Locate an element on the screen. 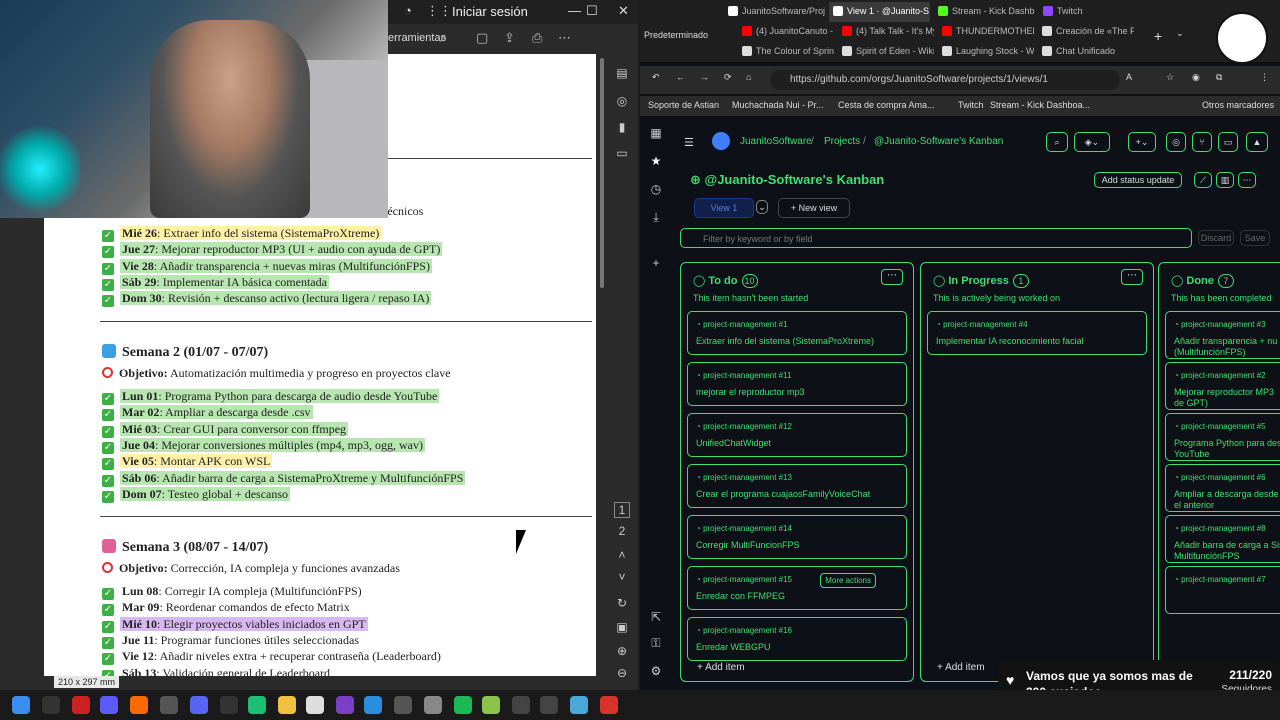 This screenshot has height=720, width=1280. new-tab-icon: + is located at coordinates (1158, 36).